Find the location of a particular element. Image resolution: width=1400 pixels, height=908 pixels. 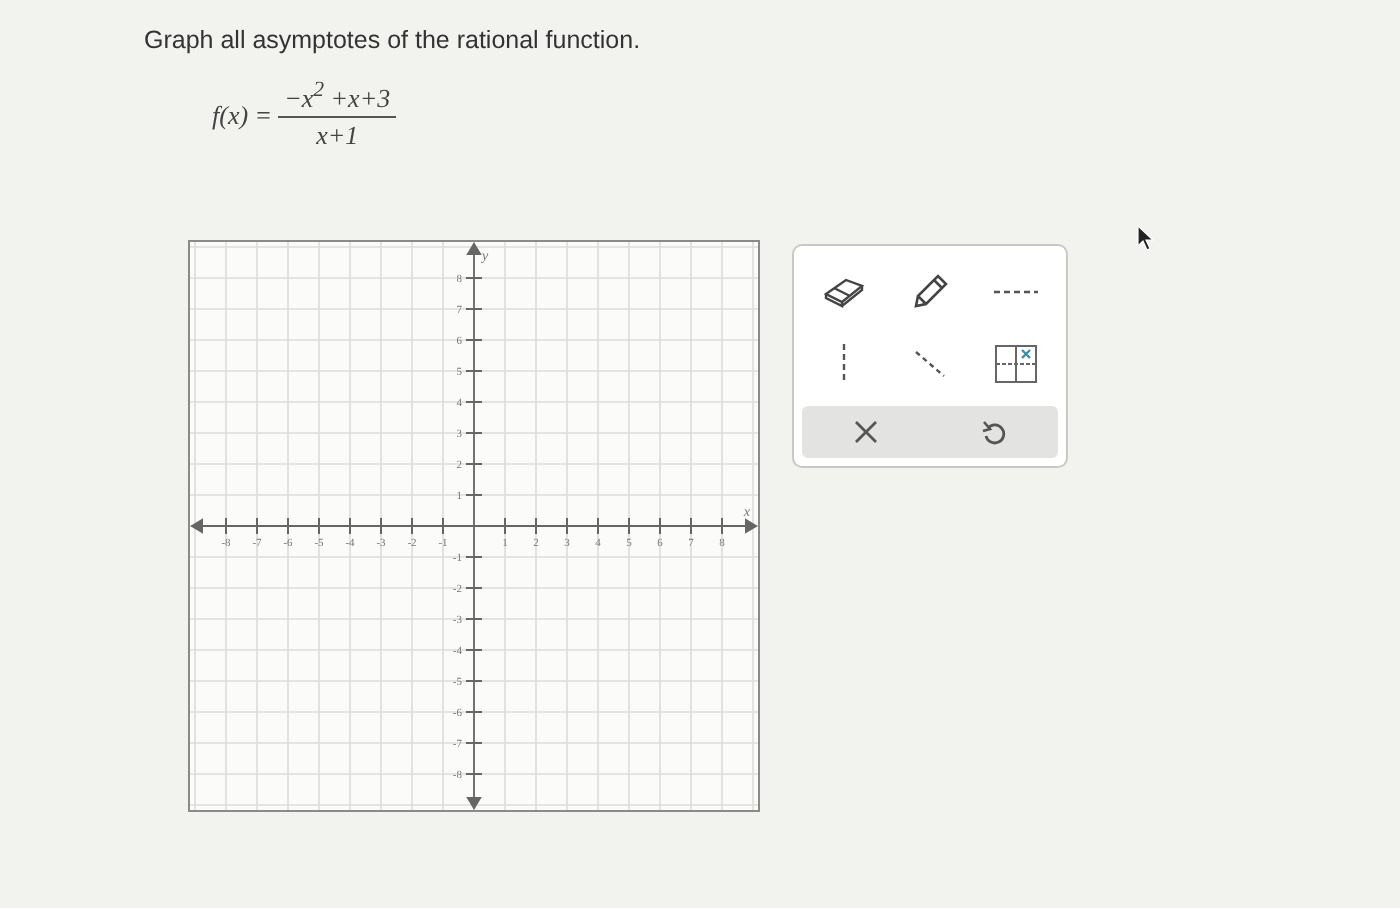

cursor-icon is located at coordinates (1146, 238).